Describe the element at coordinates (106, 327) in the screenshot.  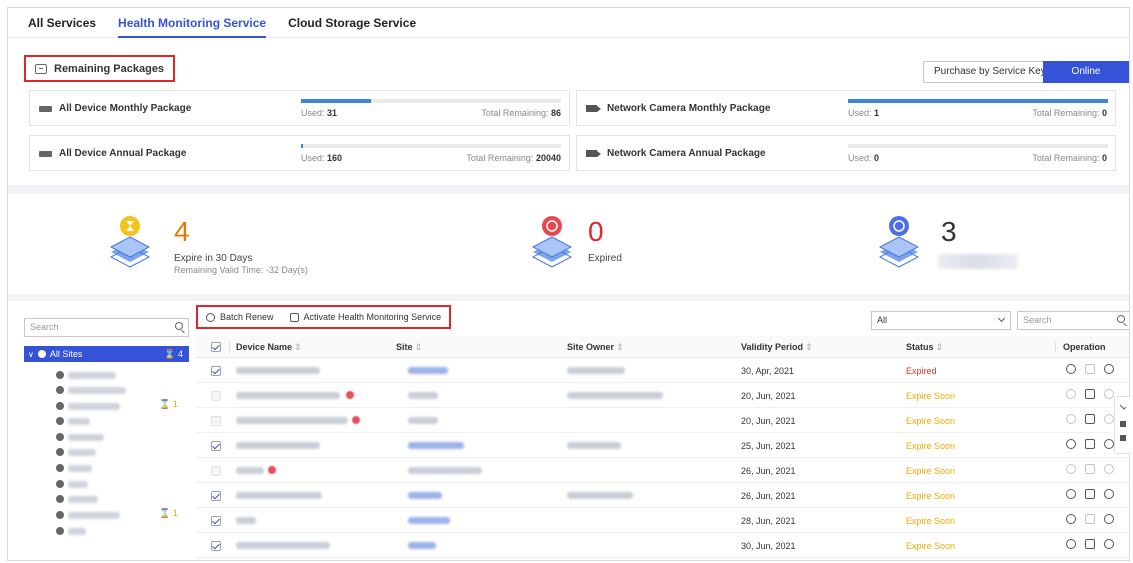
I see `site-search-input: Search` at that location.